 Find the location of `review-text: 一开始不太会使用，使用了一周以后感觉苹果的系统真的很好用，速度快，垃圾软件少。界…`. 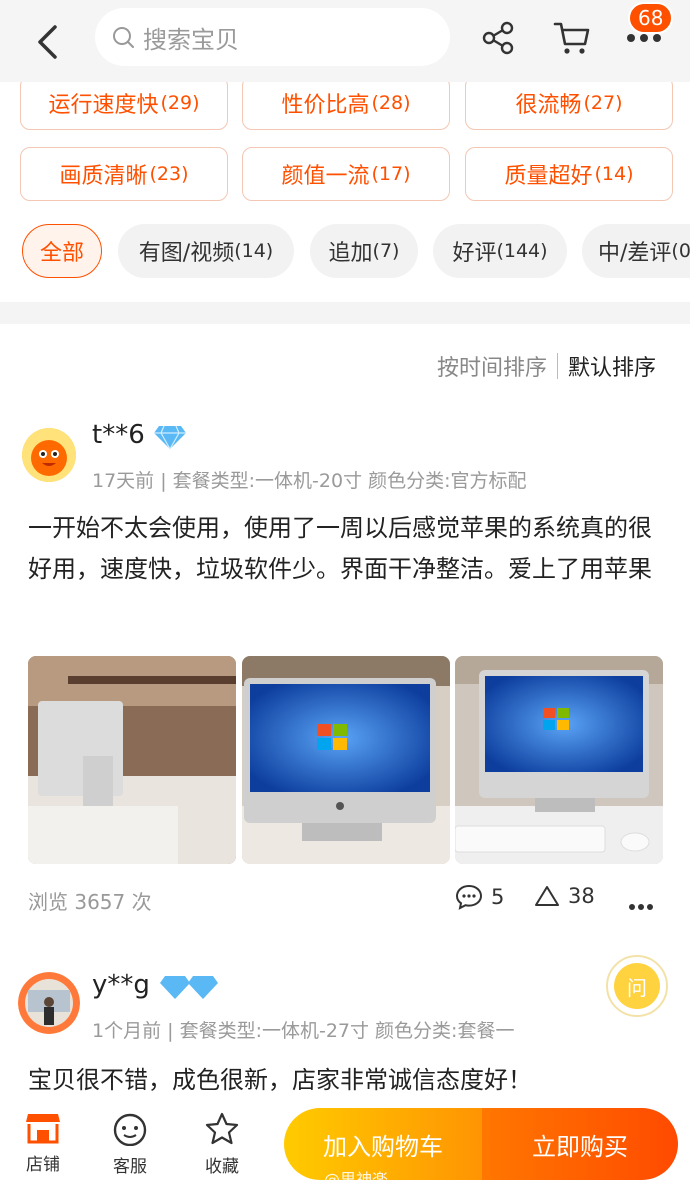

review-text: 一开始不太会使用，使用了一周以后感觉苹果的系统真的很好用，速度快，垃圾软件少。界… is located at coordinates (340, 548).